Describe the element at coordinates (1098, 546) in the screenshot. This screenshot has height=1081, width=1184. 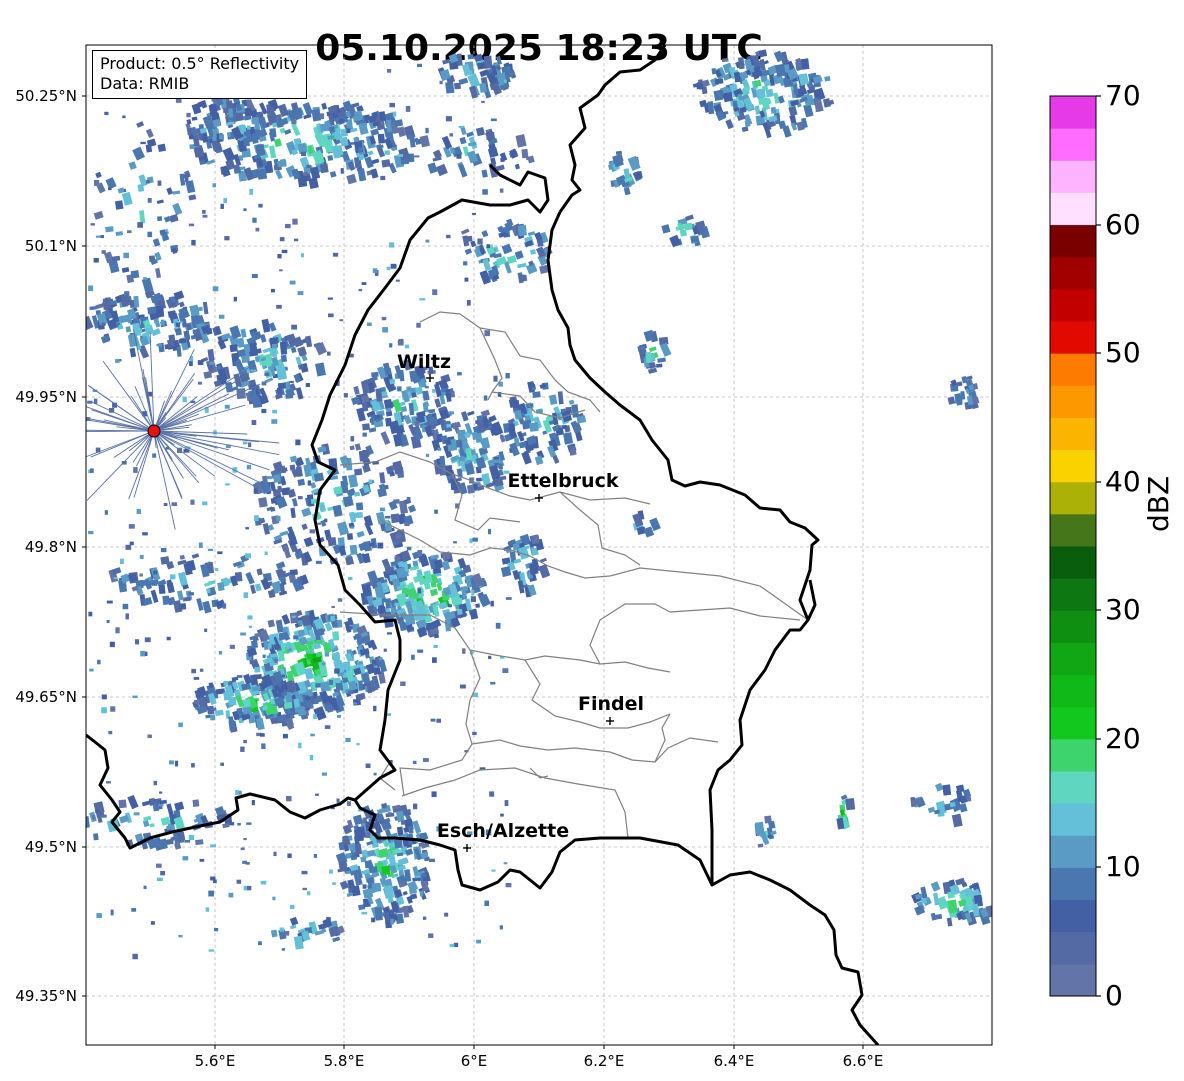
I see `colorbar-ticks` at that location.